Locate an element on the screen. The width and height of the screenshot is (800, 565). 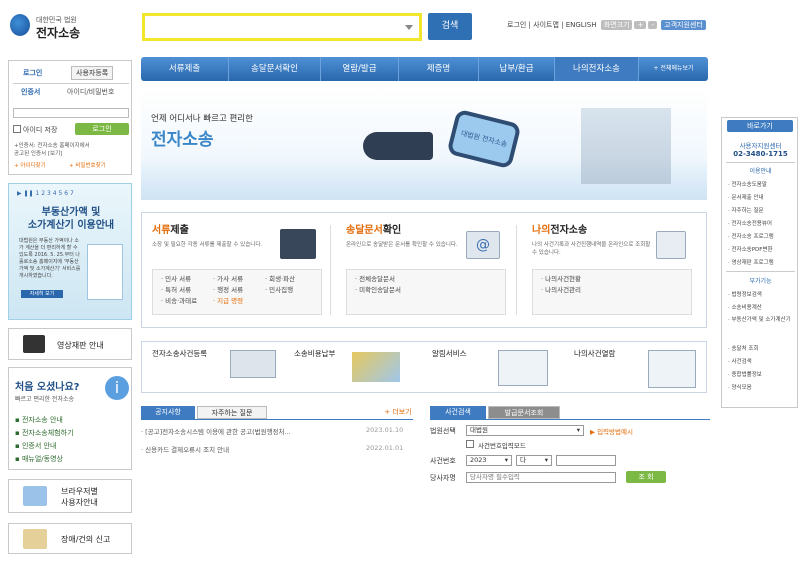
find-id-link: + 아이디찾기 is located at coordinates (30, 165).